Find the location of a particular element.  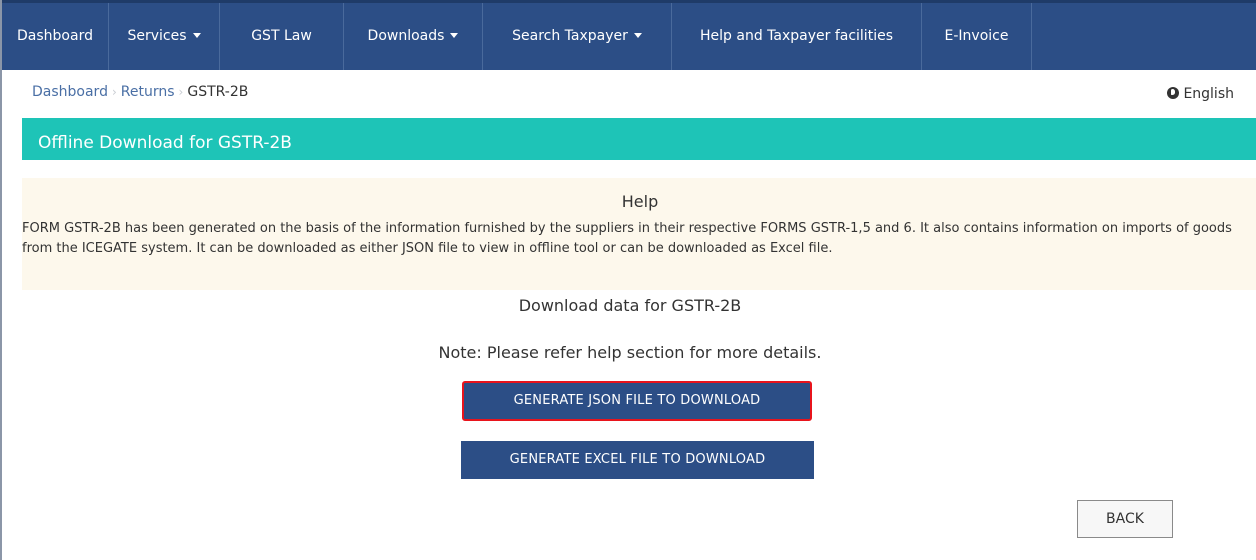

generate-excel-button: GENERATE EXCEL FILE TO DOWNLOAD is located at coordinates (637, 460).